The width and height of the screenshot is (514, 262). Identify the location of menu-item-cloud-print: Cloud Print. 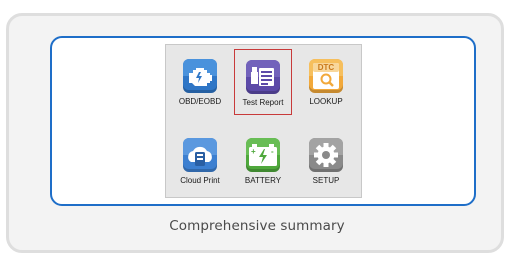
(200, 161).